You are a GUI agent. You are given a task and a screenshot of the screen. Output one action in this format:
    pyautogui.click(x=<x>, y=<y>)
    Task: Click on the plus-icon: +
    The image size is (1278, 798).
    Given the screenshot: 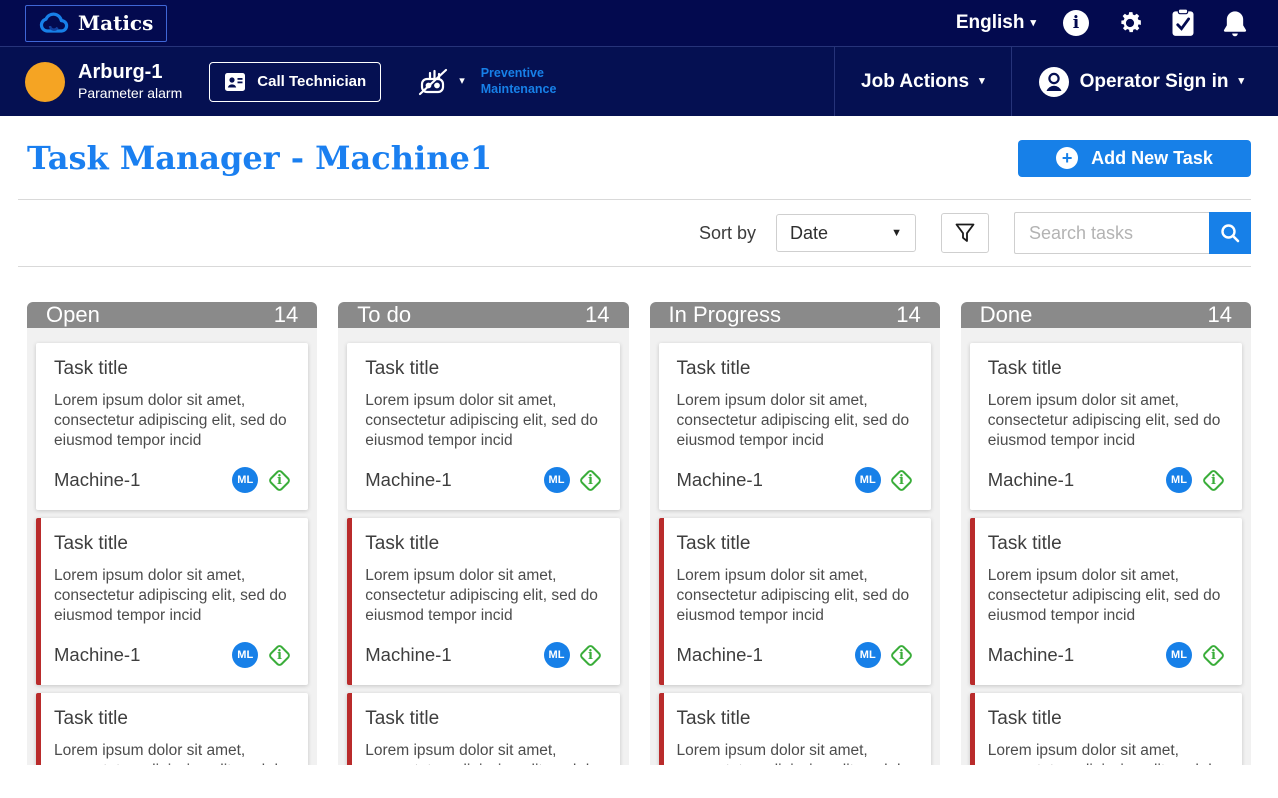 What is the action you would take?
    pyautogui.click(x=1067, y=158)
    